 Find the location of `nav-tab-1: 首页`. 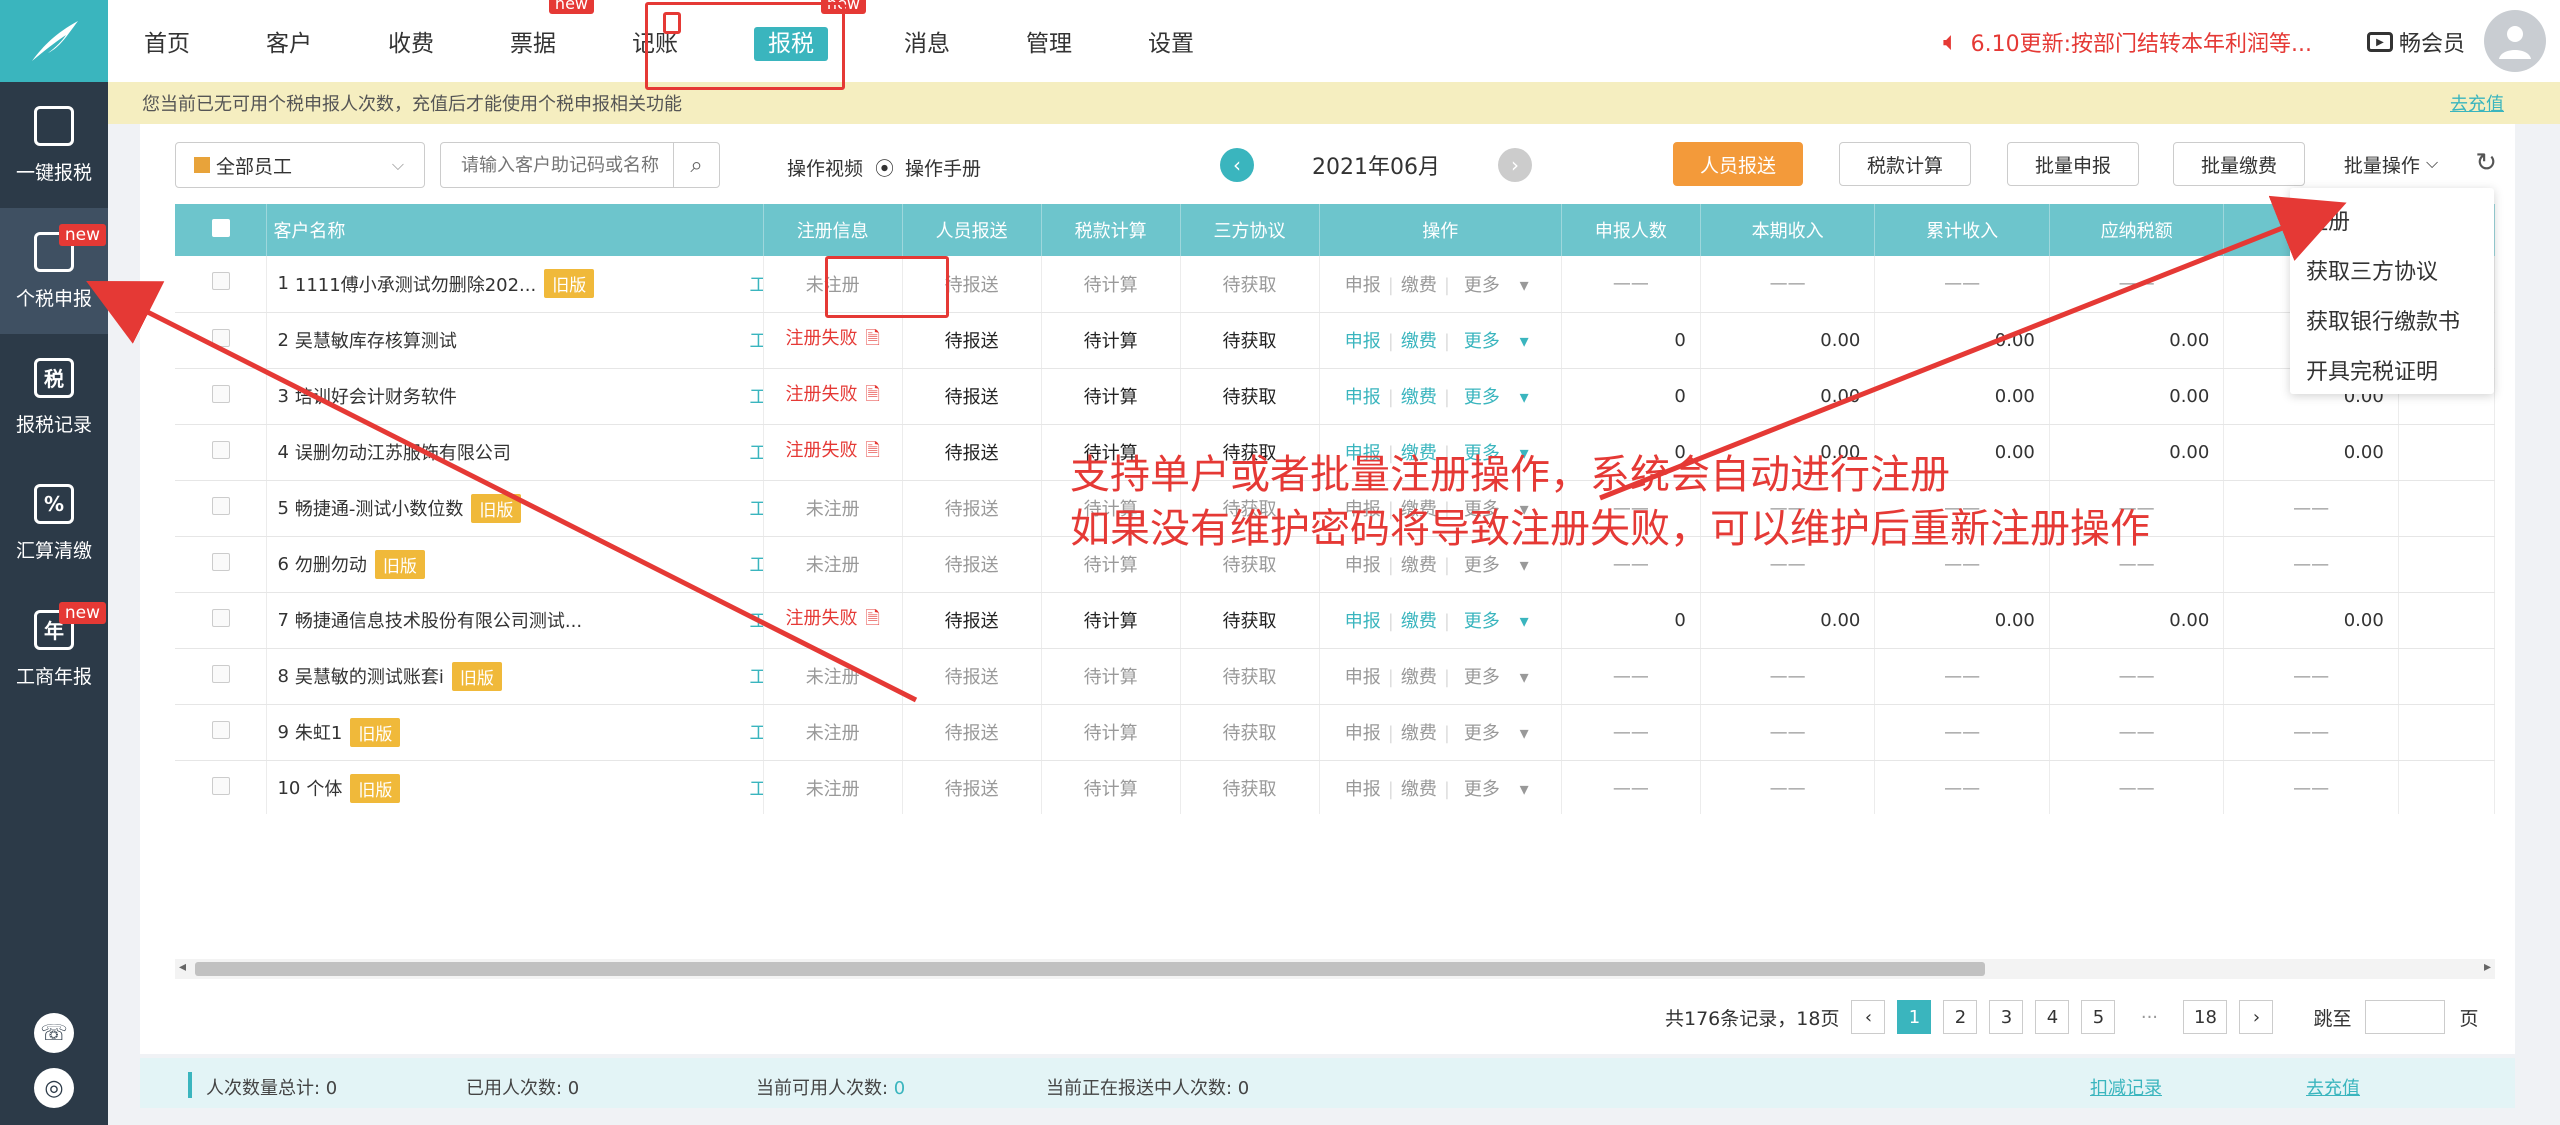

nav-tab-1: 首页 is located at coordinates (167, 41).